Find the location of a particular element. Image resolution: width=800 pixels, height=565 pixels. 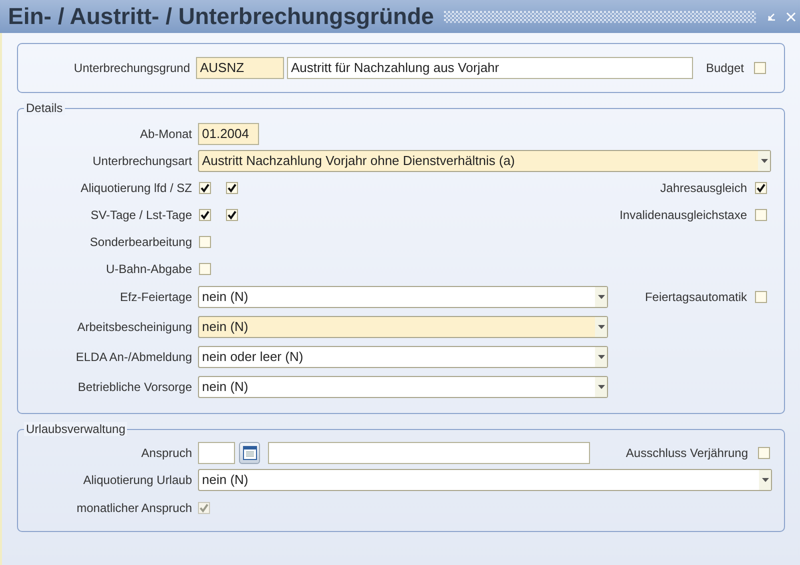

group-legend: Urlaubsverwaltung is located at coordinates (76, 429).